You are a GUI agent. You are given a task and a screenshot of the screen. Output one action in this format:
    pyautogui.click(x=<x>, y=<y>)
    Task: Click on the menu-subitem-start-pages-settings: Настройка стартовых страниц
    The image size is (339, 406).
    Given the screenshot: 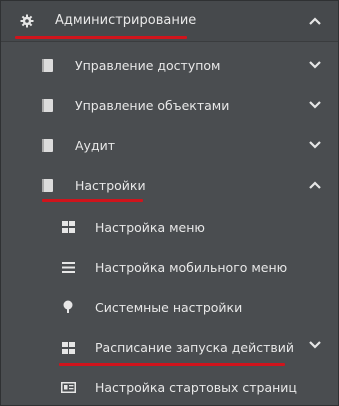 What is the action you would take?
    pyautogui.click(x=169, y=387)
    